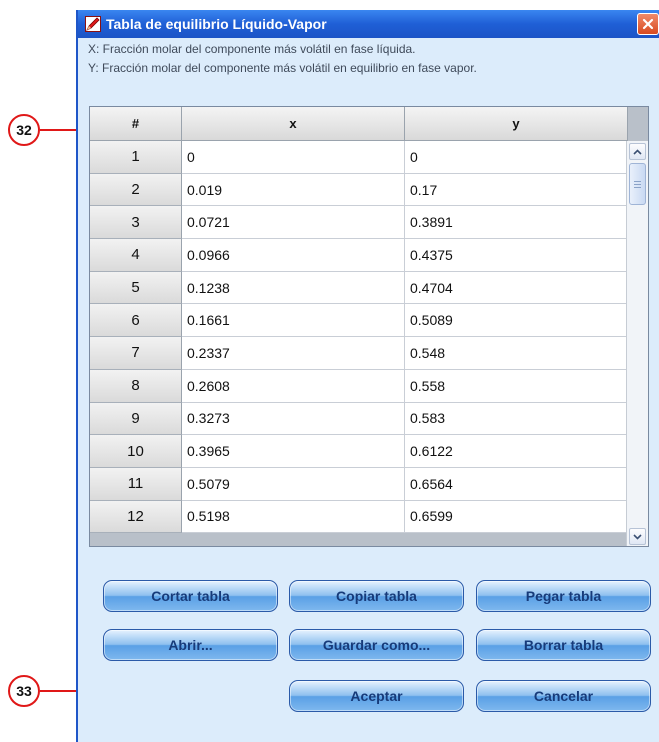 This screenshot has width=659, height=742. What do you see at coordinates (516, 157) in the screenshot?
I see `y-cell: 0` at bounding box center [516, 157].